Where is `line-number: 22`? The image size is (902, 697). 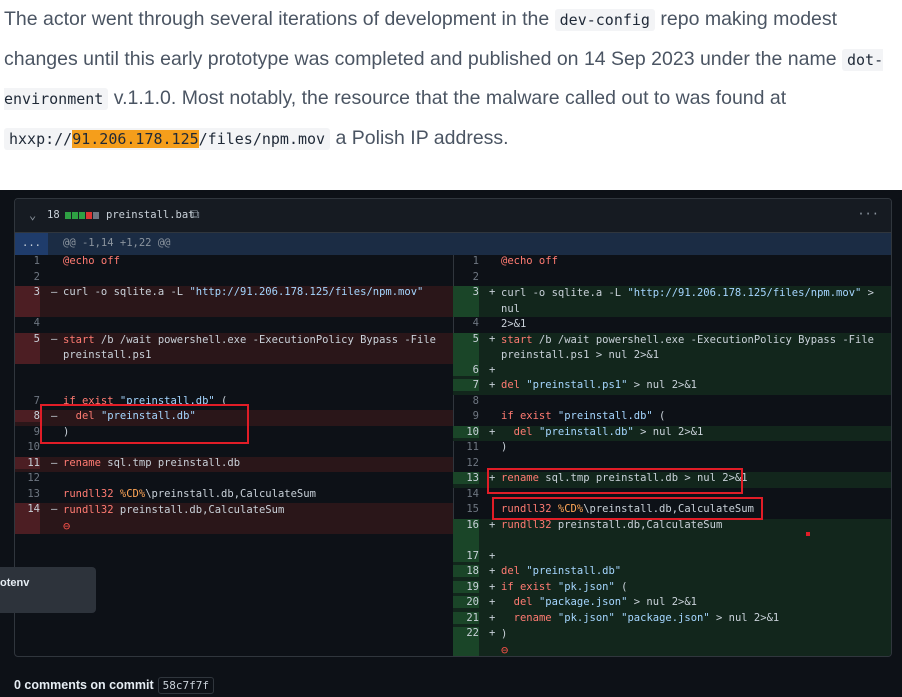
line-number: 22 is located at coordinates (466, 641).